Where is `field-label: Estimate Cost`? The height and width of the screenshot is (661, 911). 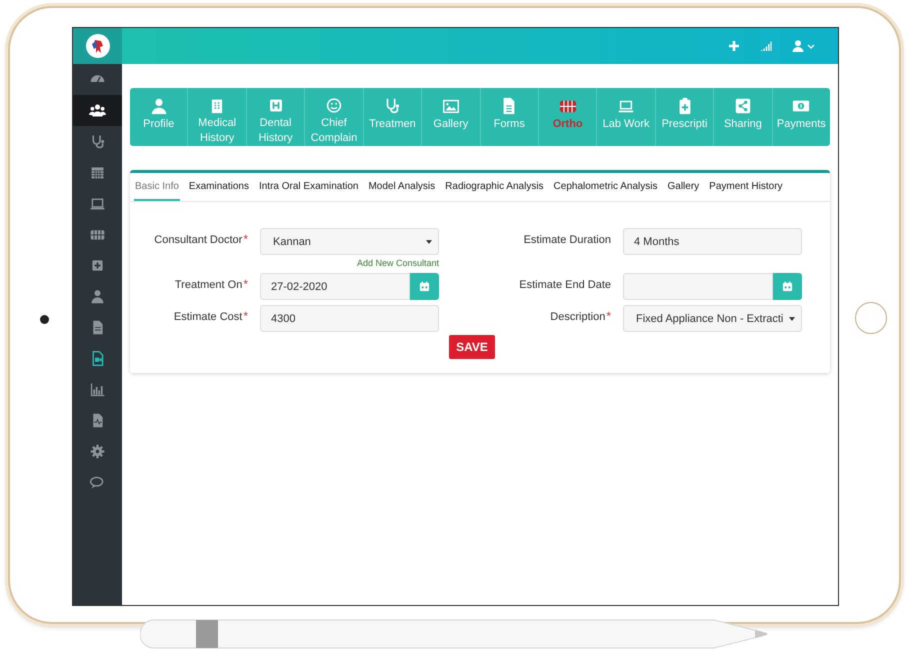
field-label: Estimate Cost is located at coordinates (208, 317).